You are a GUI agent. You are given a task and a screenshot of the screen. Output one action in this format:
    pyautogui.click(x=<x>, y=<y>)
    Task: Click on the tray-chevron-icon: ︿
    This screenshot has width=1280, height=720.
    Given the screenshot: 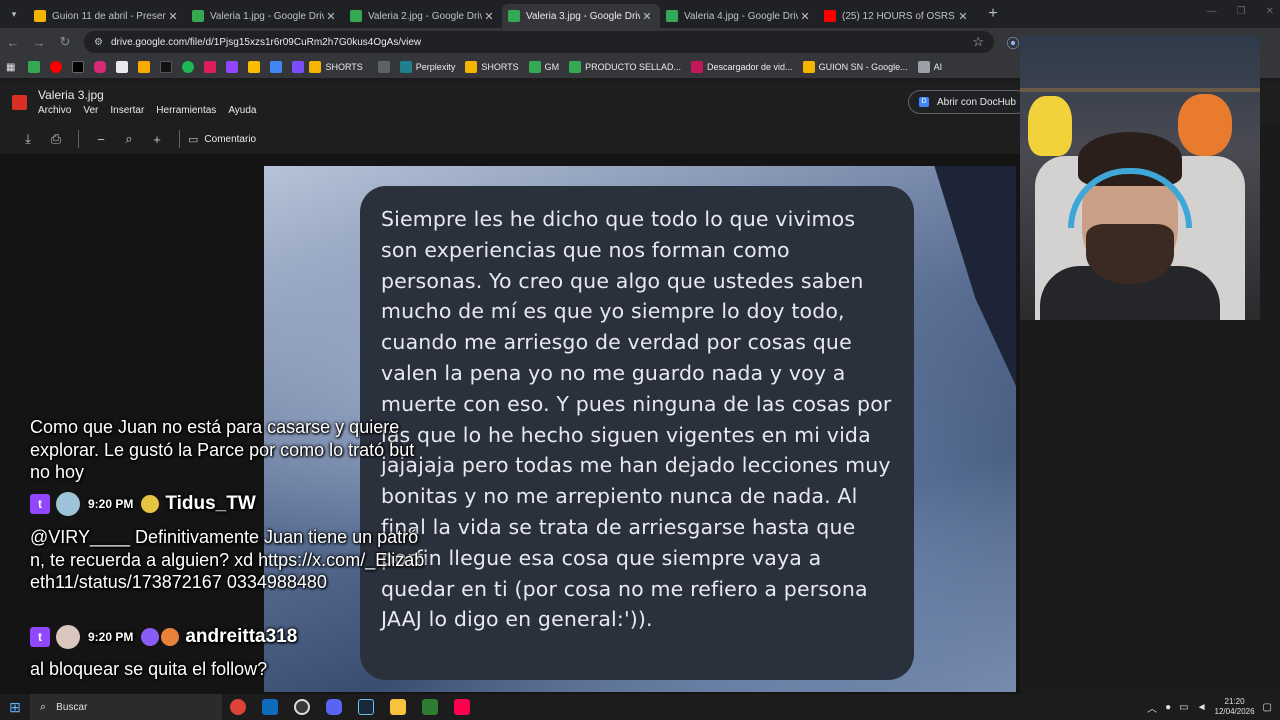 What is the action you would take?
    pyautogui.click(x=1152, y=707)
    